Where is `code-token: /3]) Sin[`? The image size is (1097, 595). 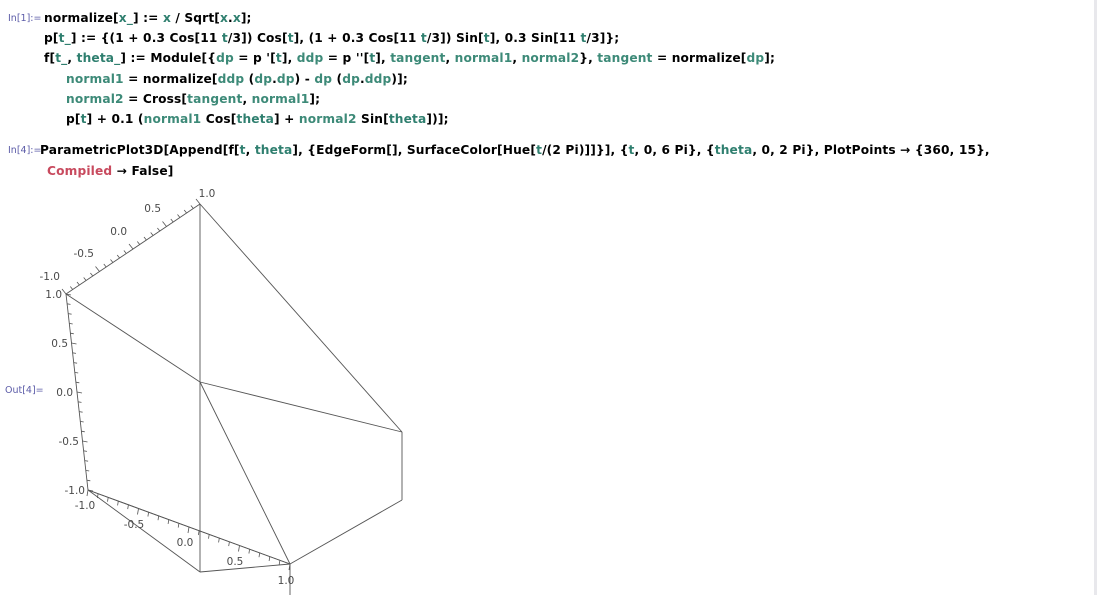 code-token: /3]) Sin[ is located at coordinates (455, 38).